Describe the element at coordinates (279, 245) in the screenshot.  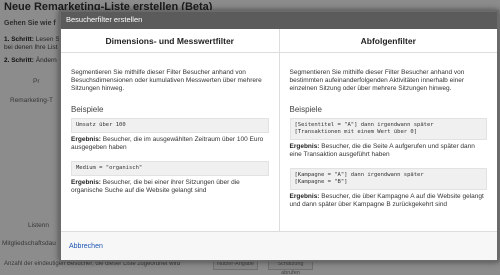
I see `dialog-footer: Abbrechen` at that location.